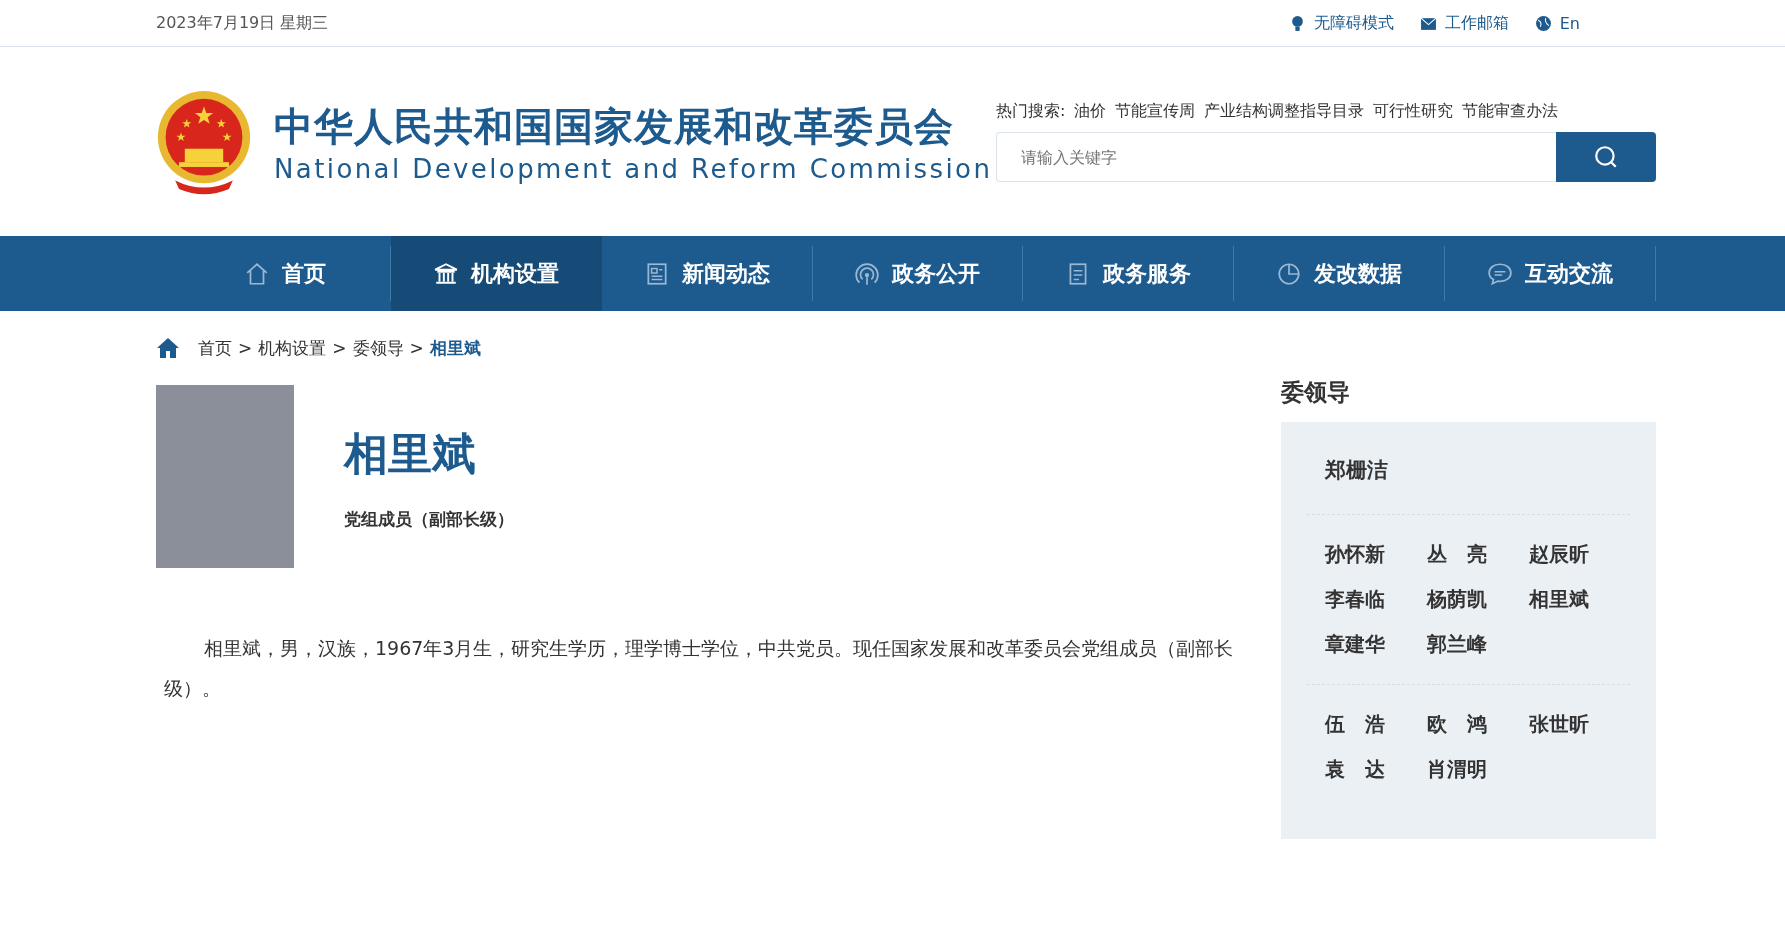 The width and height of the screenshot is (1785, 945). I want to click on breadcrumb-link: 首页, so click(215, 348).